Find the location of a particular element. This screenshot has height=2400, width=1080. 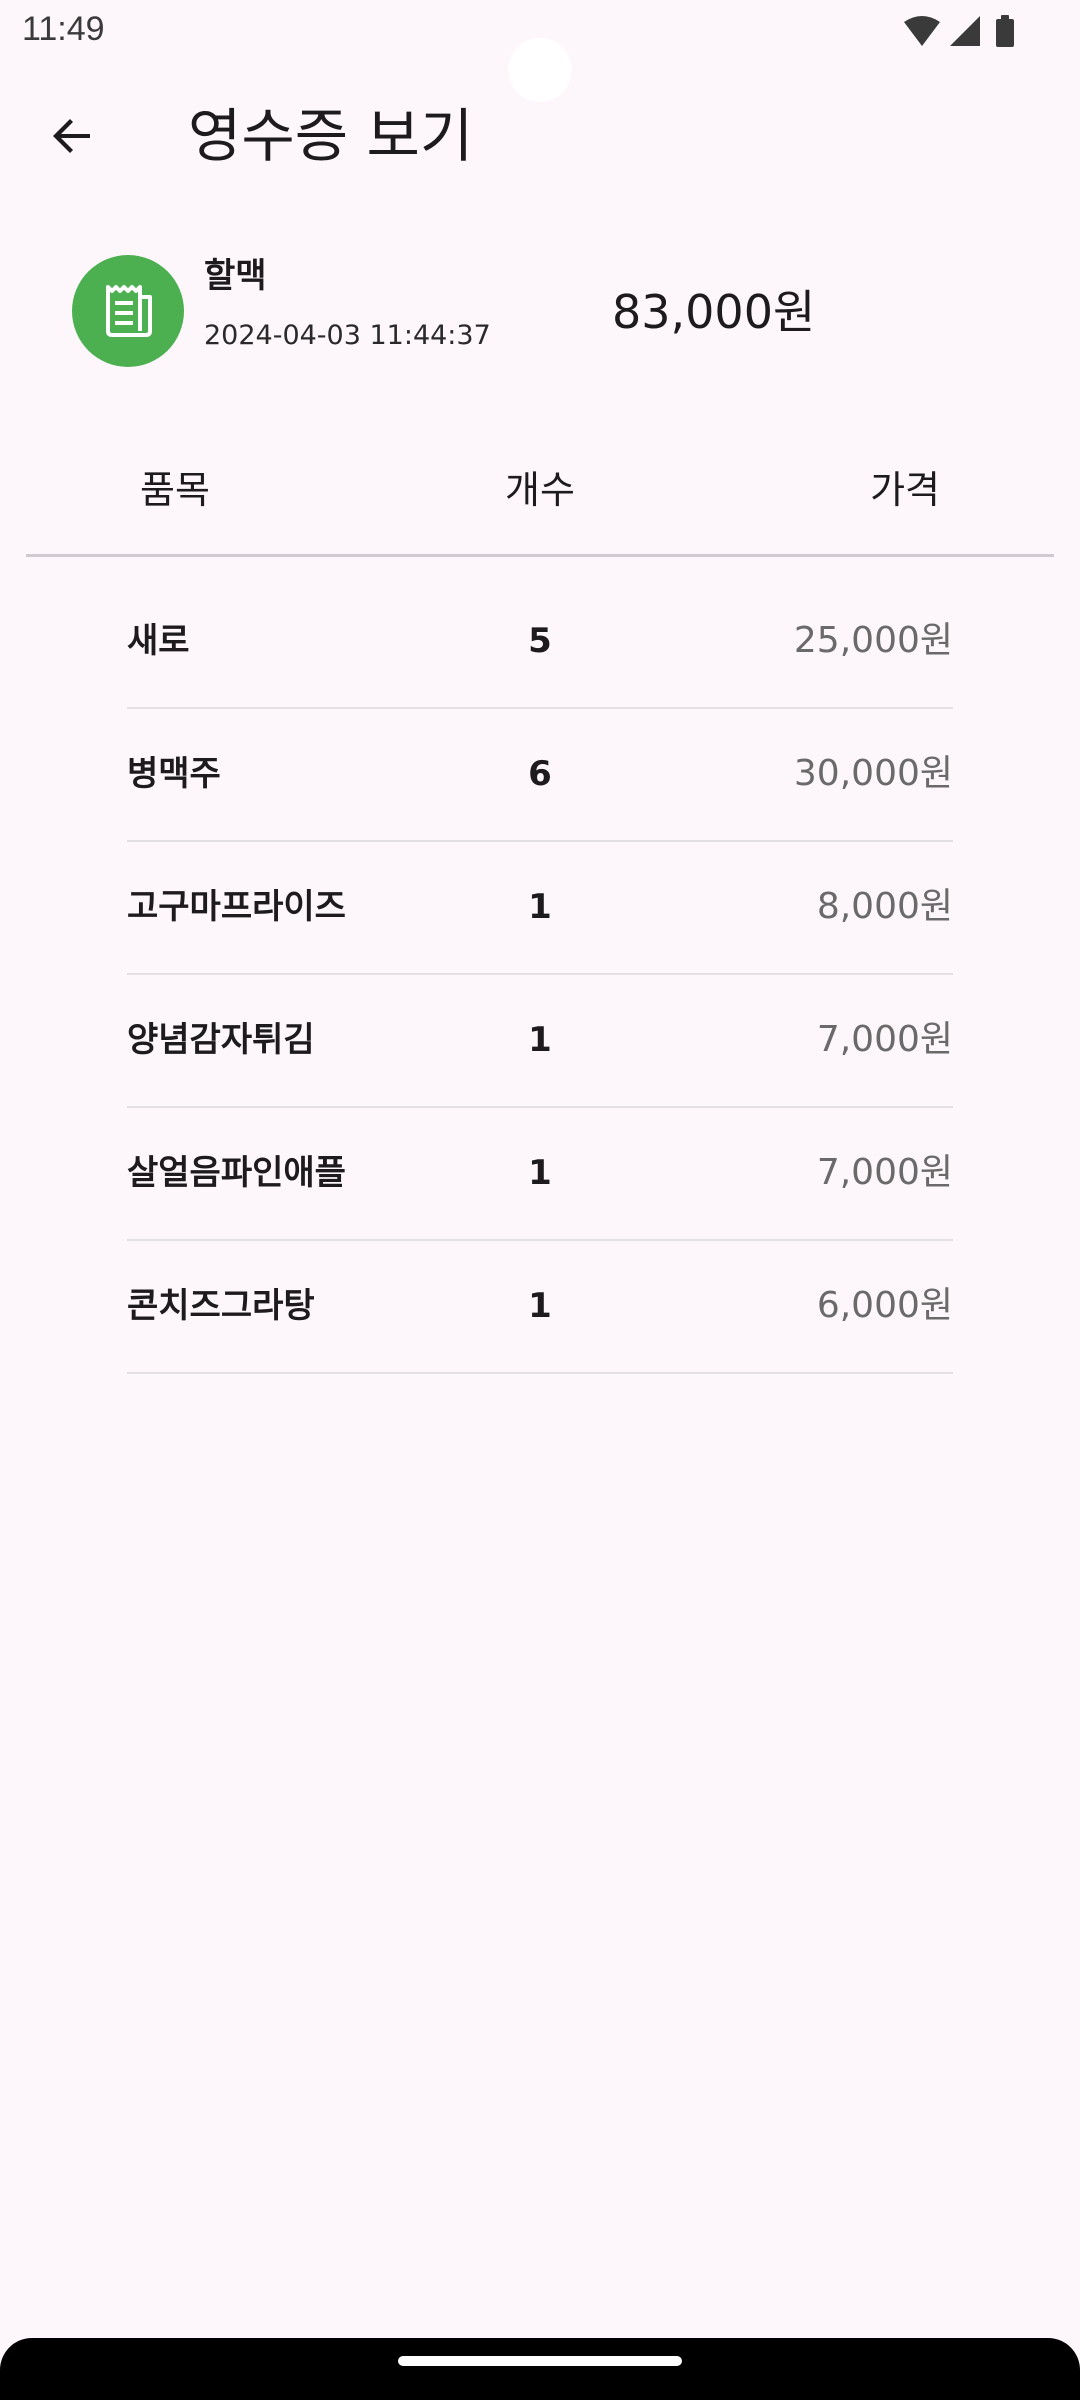

column-header-price: 가격 is located at coordinates (905, 490).